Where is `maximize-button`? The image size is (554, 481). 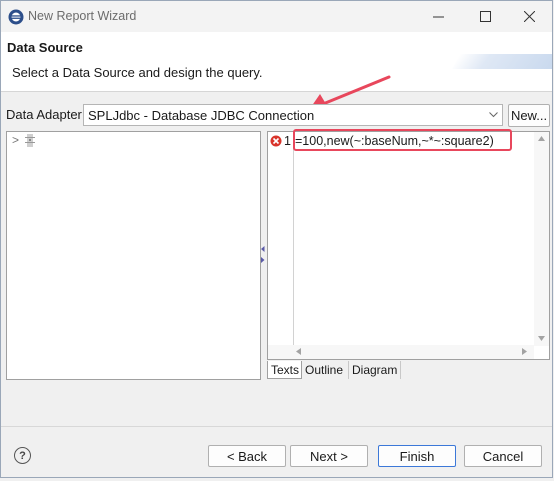 maximize-button is located at coordinates (485, 16).